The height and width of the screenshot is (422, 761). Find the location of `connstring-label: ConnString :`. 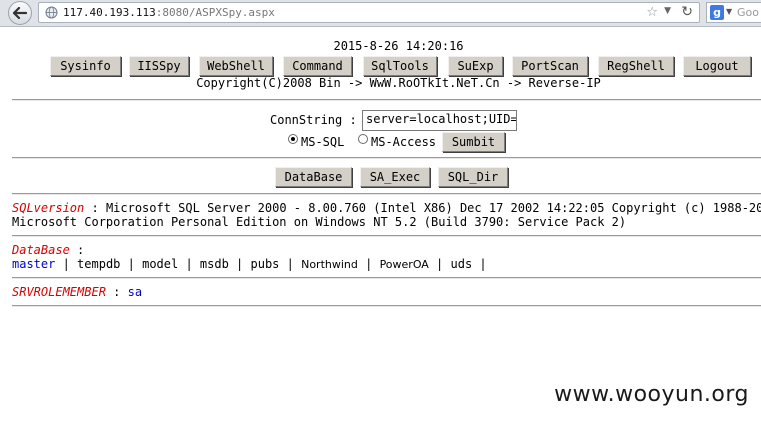

connstring-label: ConnString : is located at coordinates (313, 120).